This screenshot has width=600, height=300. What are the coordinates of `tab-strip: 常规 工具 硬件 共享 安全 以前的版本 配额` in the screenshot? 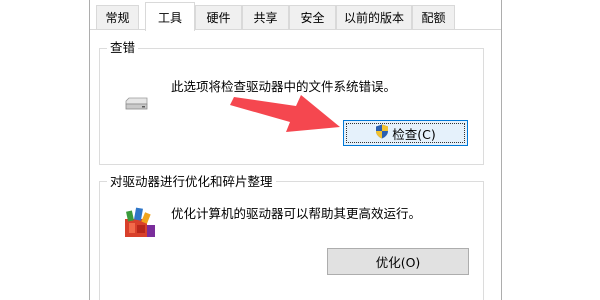 It's located at (295, 15).